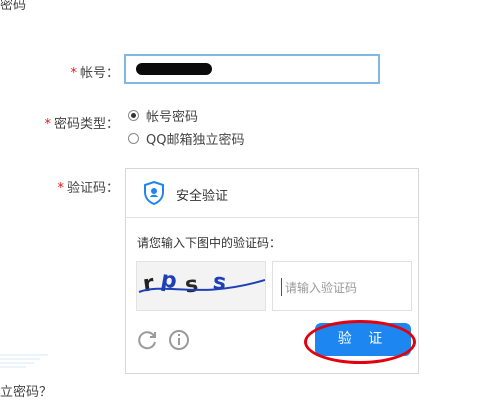 The image size is (487, 401). I want to click on shield-icon, so click(154, 193).